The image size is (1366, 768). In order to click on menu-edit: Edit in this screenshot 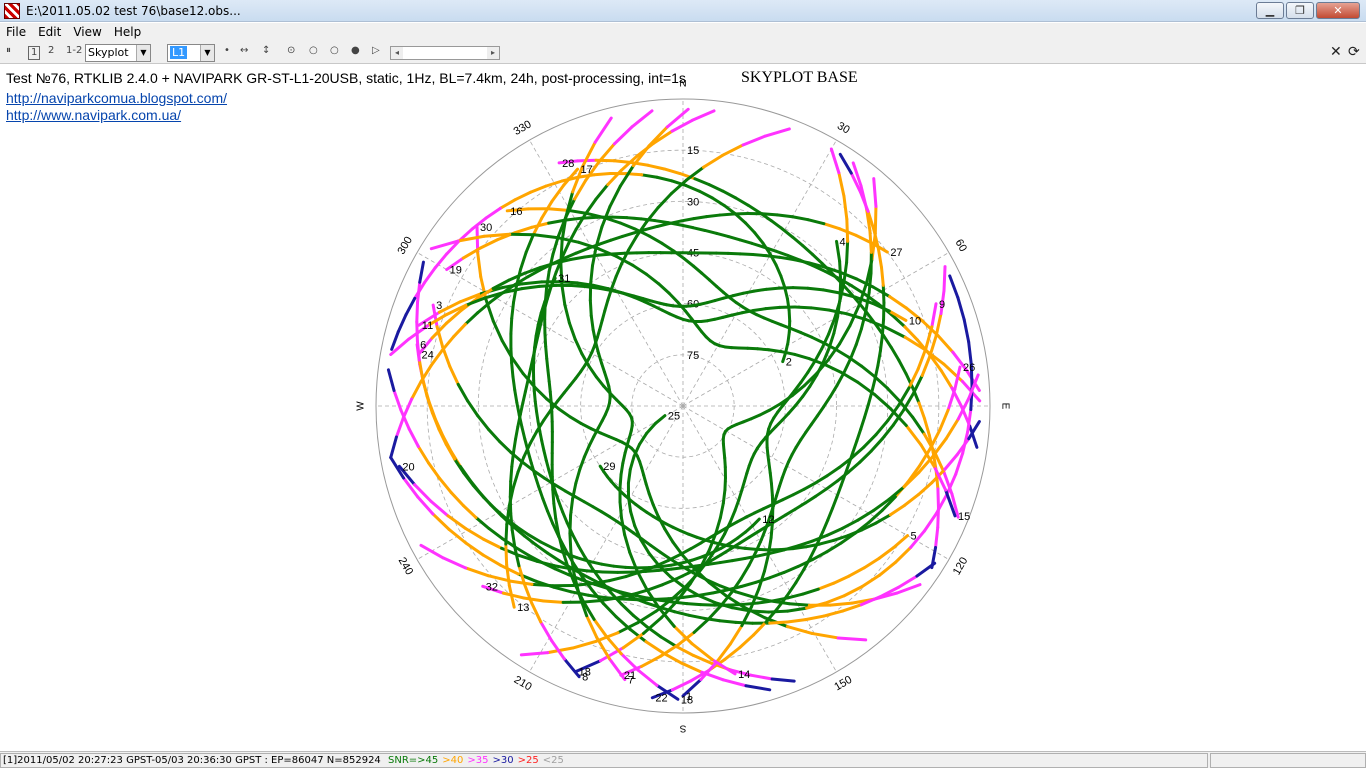, I will do `click(49, 32)`.